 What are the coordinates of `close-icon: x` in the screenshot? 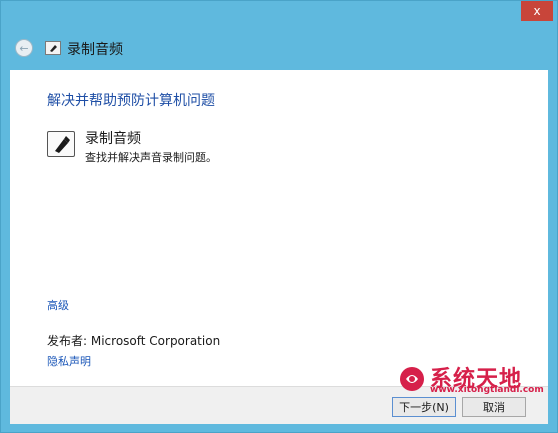 It's located at (537, 11).